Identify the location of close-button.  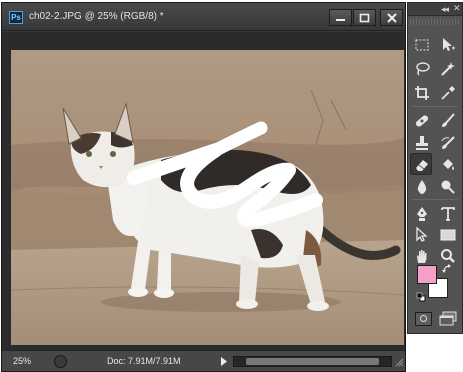
(391, 17).